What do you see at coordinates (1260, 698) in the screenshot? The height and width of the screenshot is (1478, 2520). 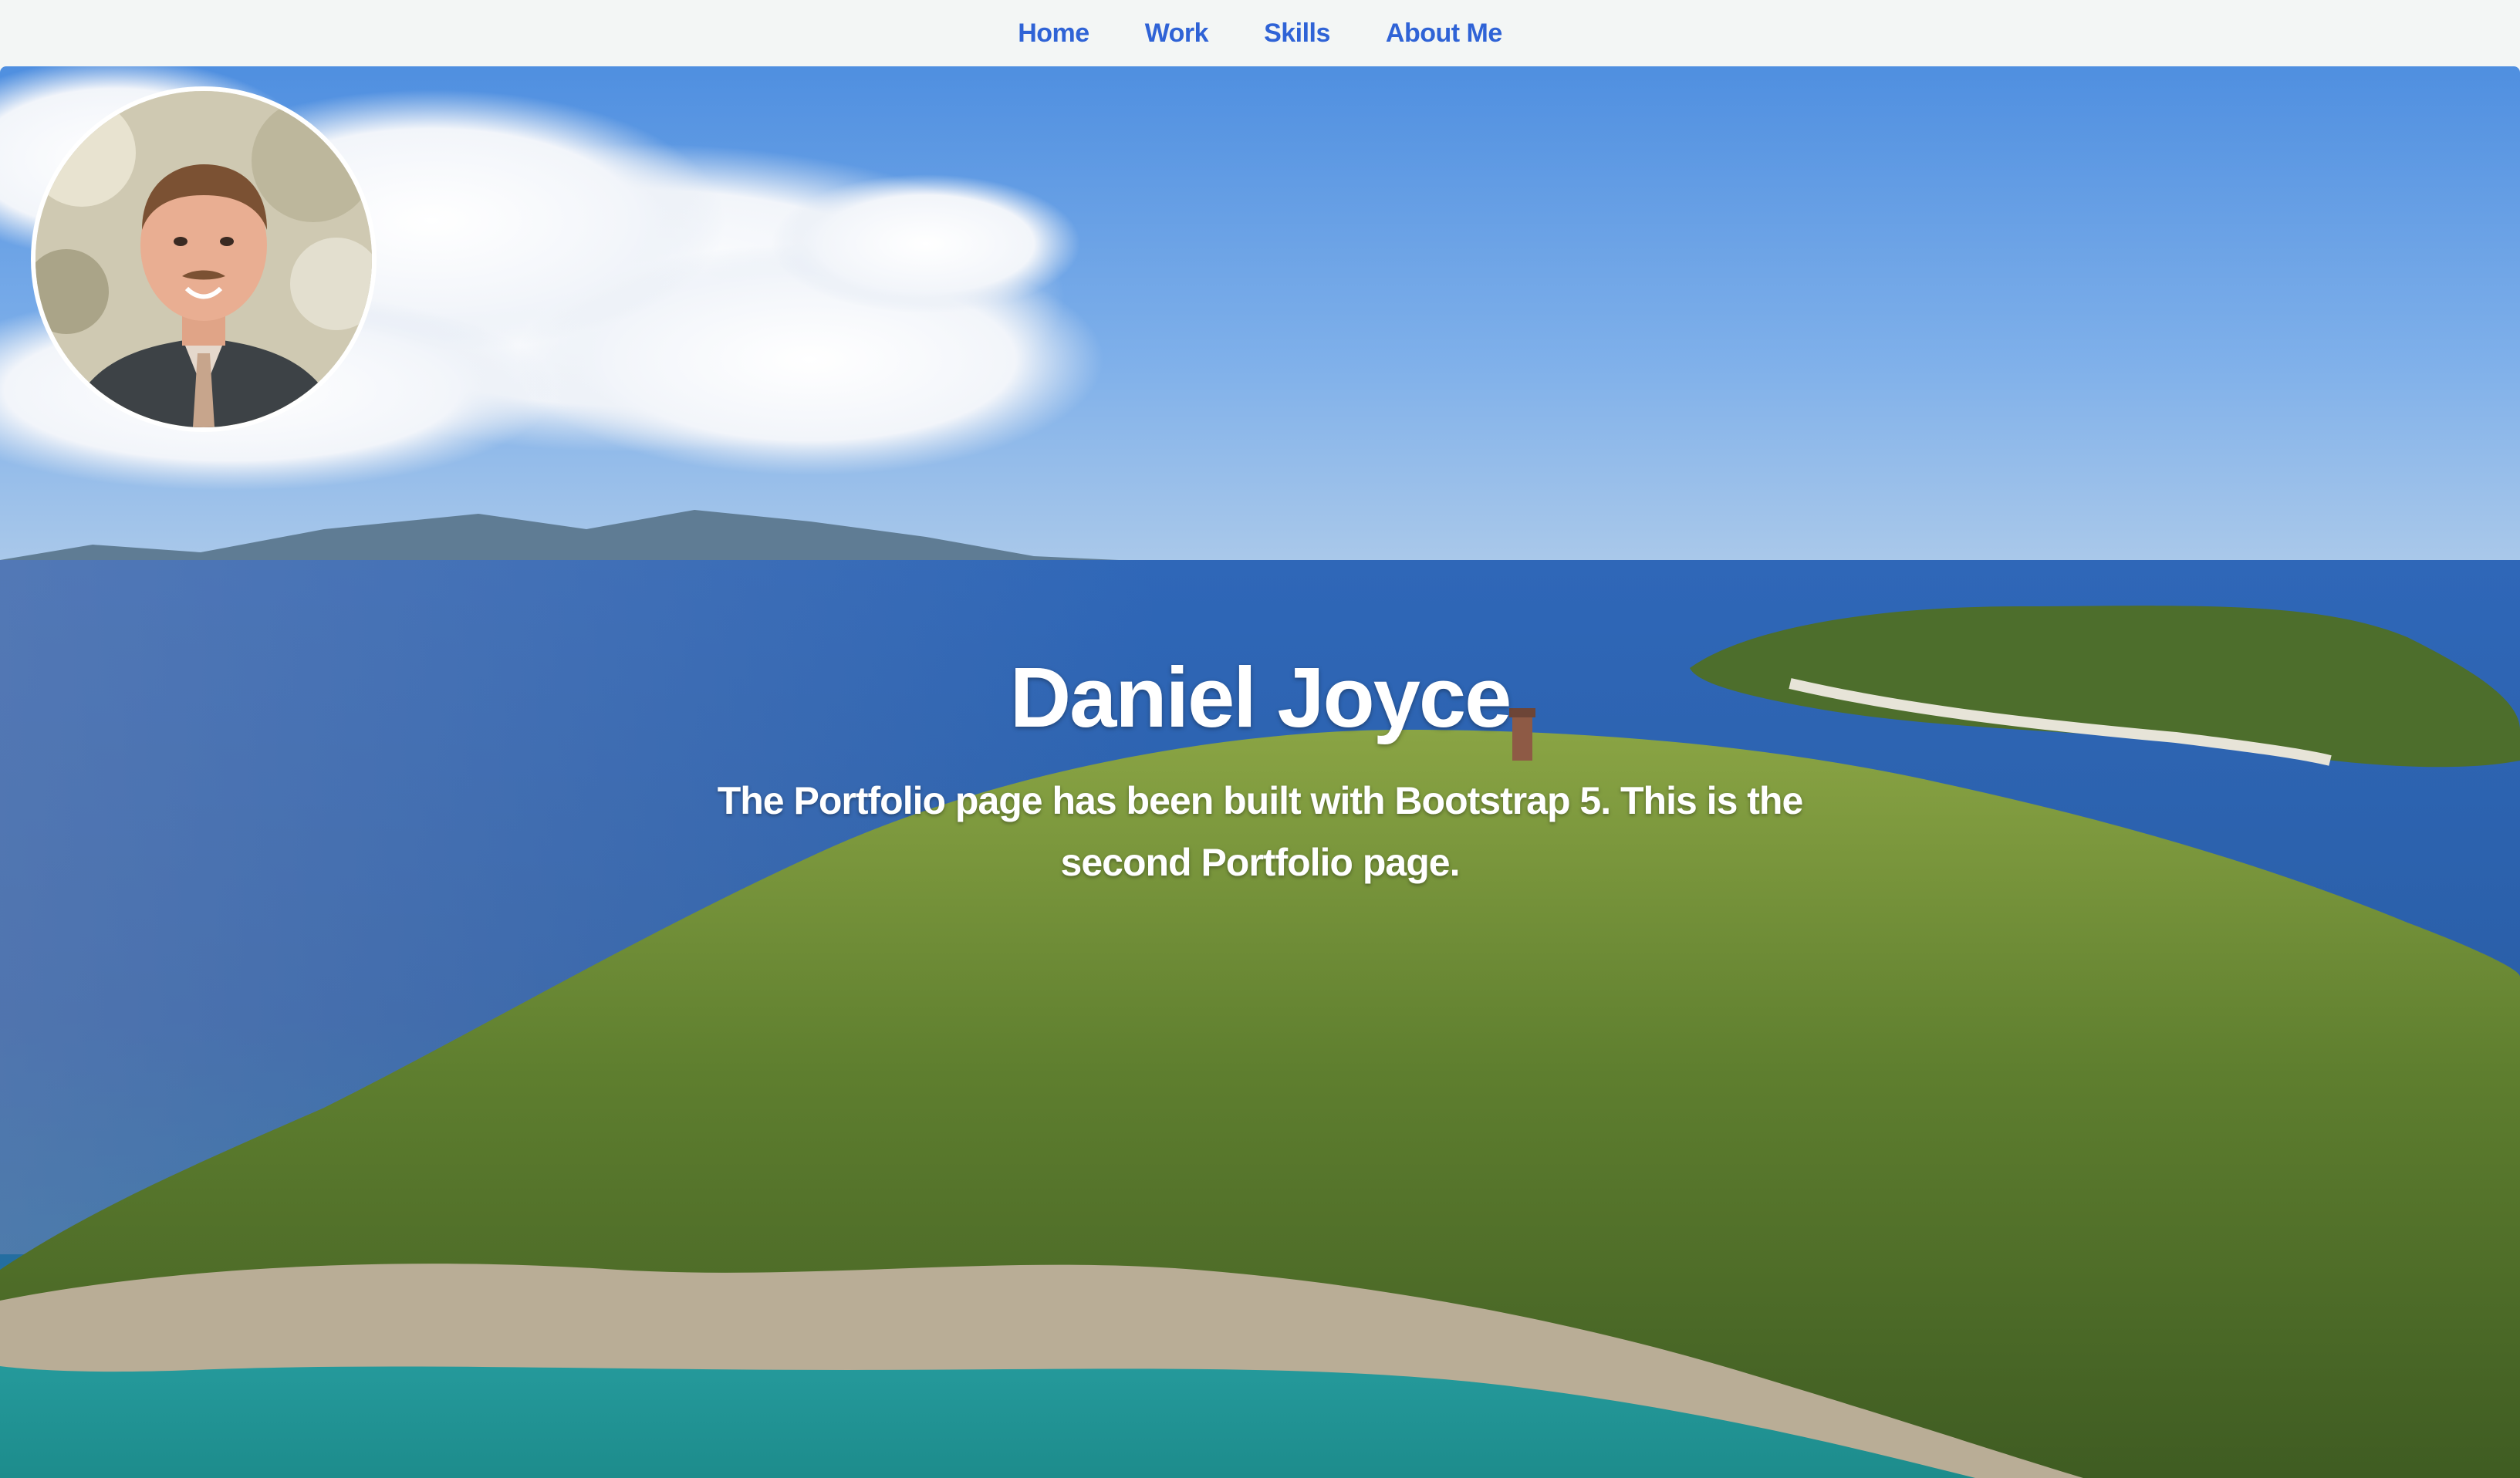 I see `hero-title: Daniel Joyce` at bounding box center [1260, 698].